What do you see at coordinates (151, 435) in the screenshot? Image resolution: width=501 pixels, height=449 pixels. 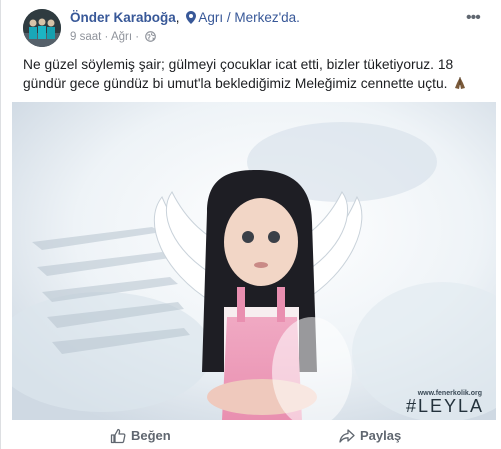 I see `like-label: Beğen` at bounding box center [151, 435].